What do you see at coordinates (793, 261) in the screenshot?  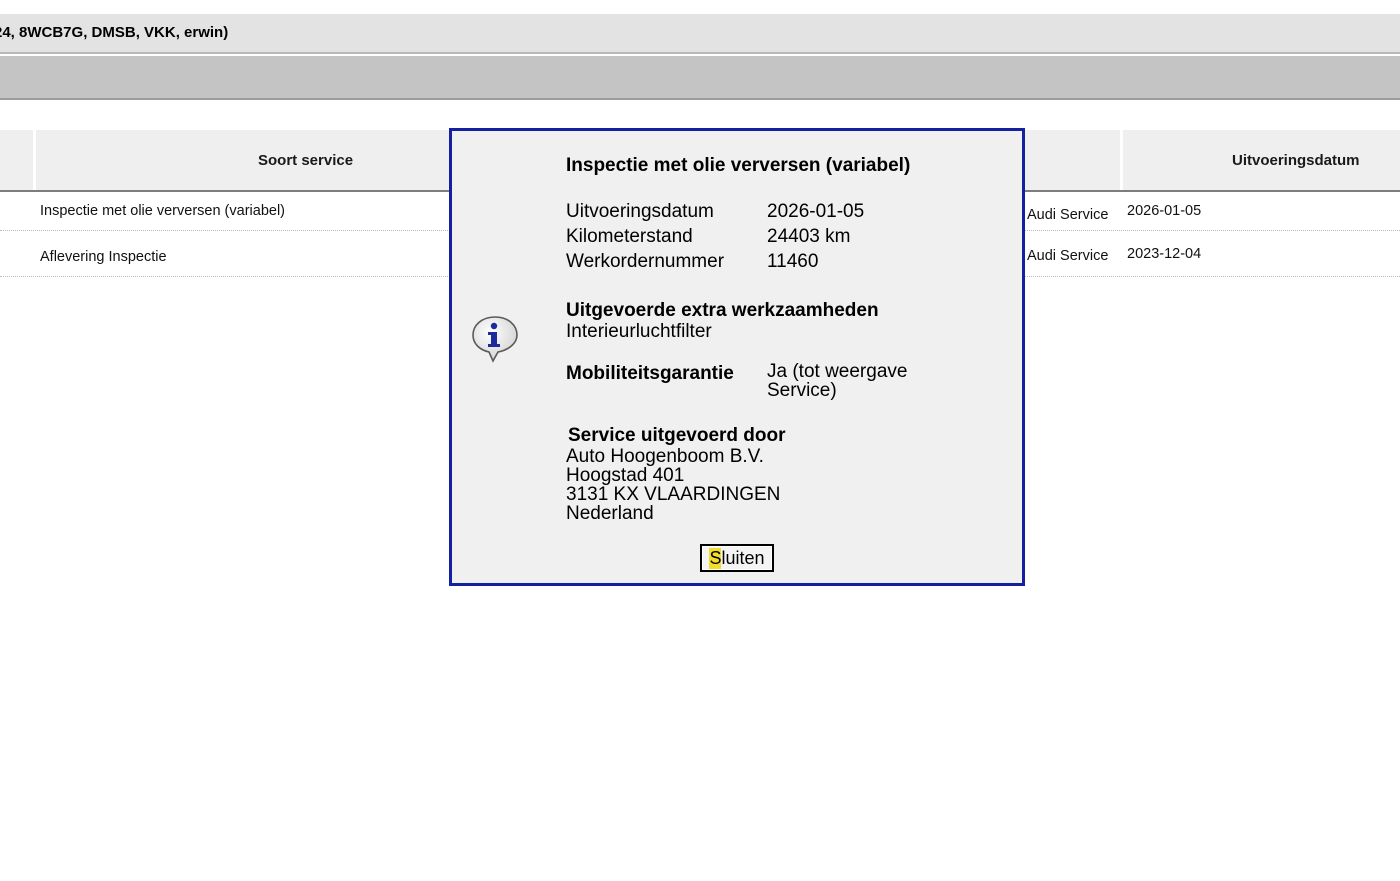 I see `detail-value: 11460` at bounding box center [793, 261].